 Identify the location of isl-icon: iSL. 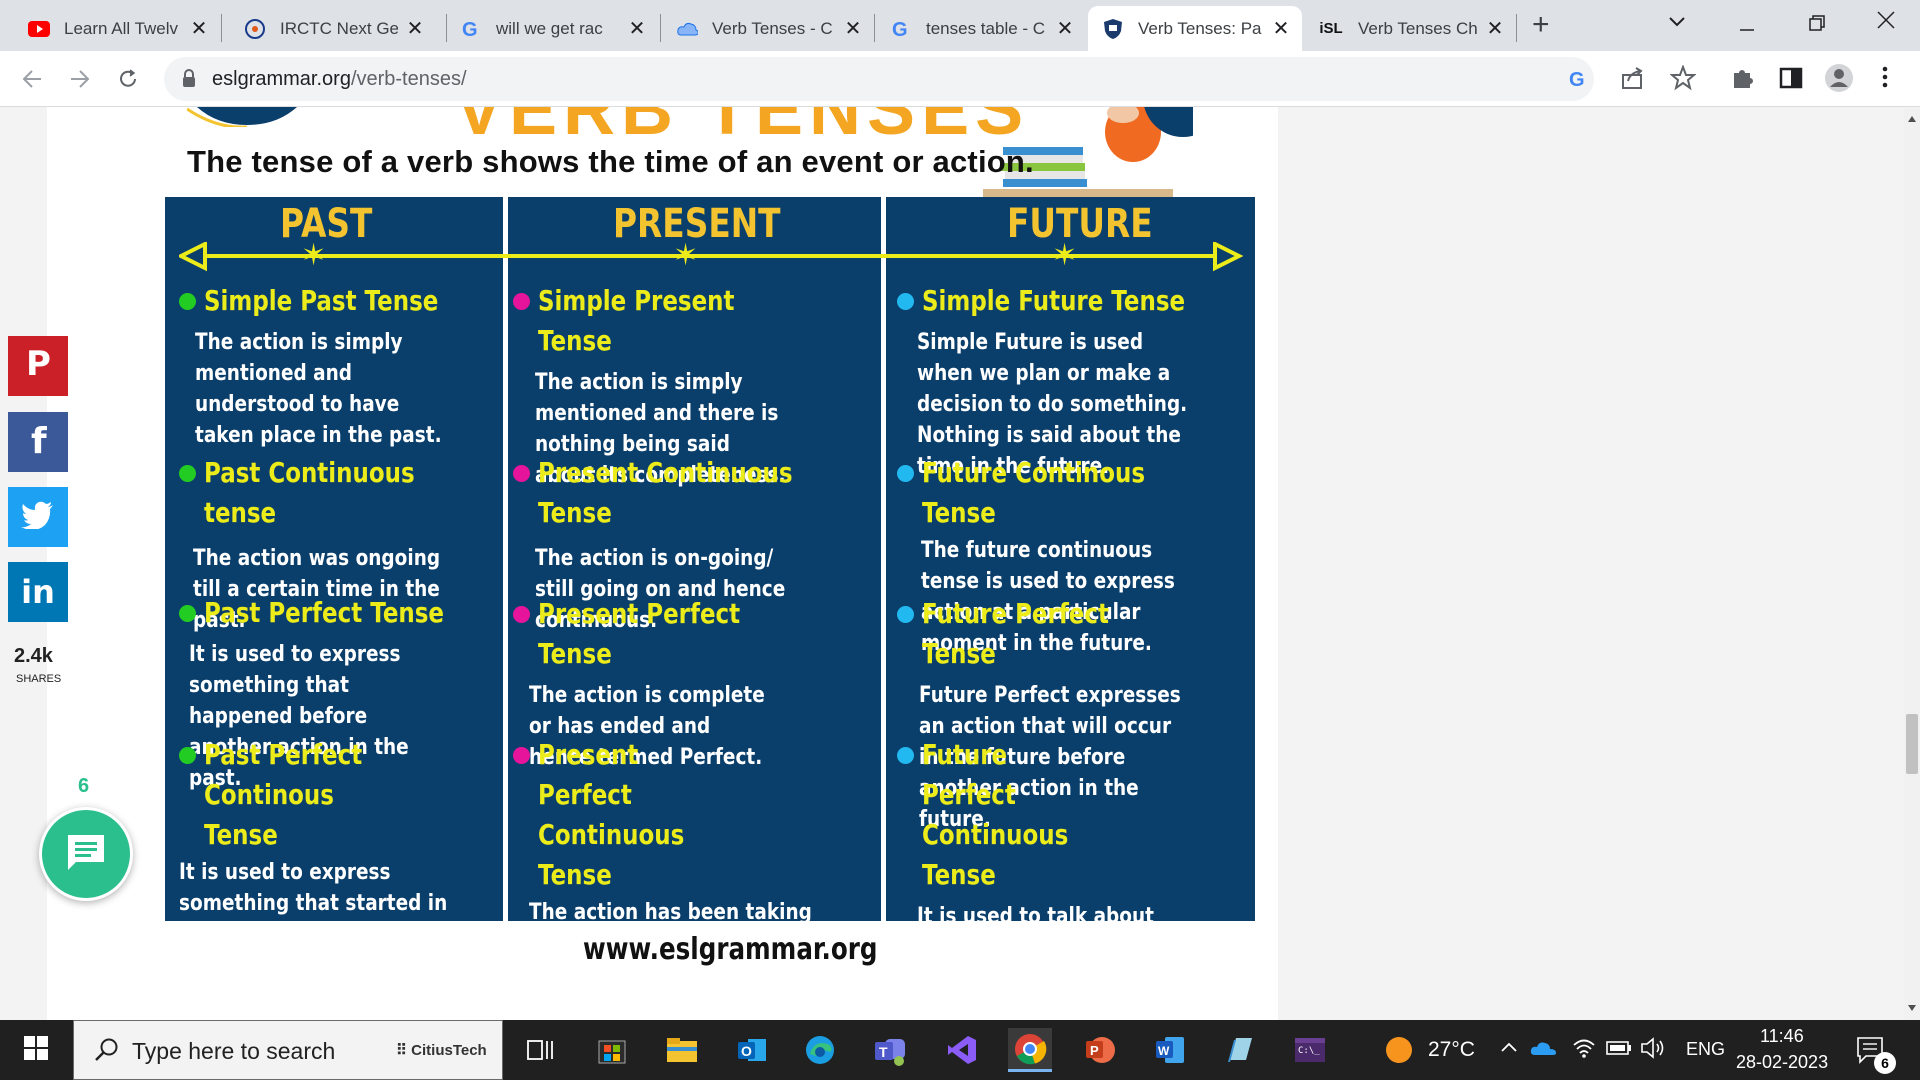
(1331, 28).